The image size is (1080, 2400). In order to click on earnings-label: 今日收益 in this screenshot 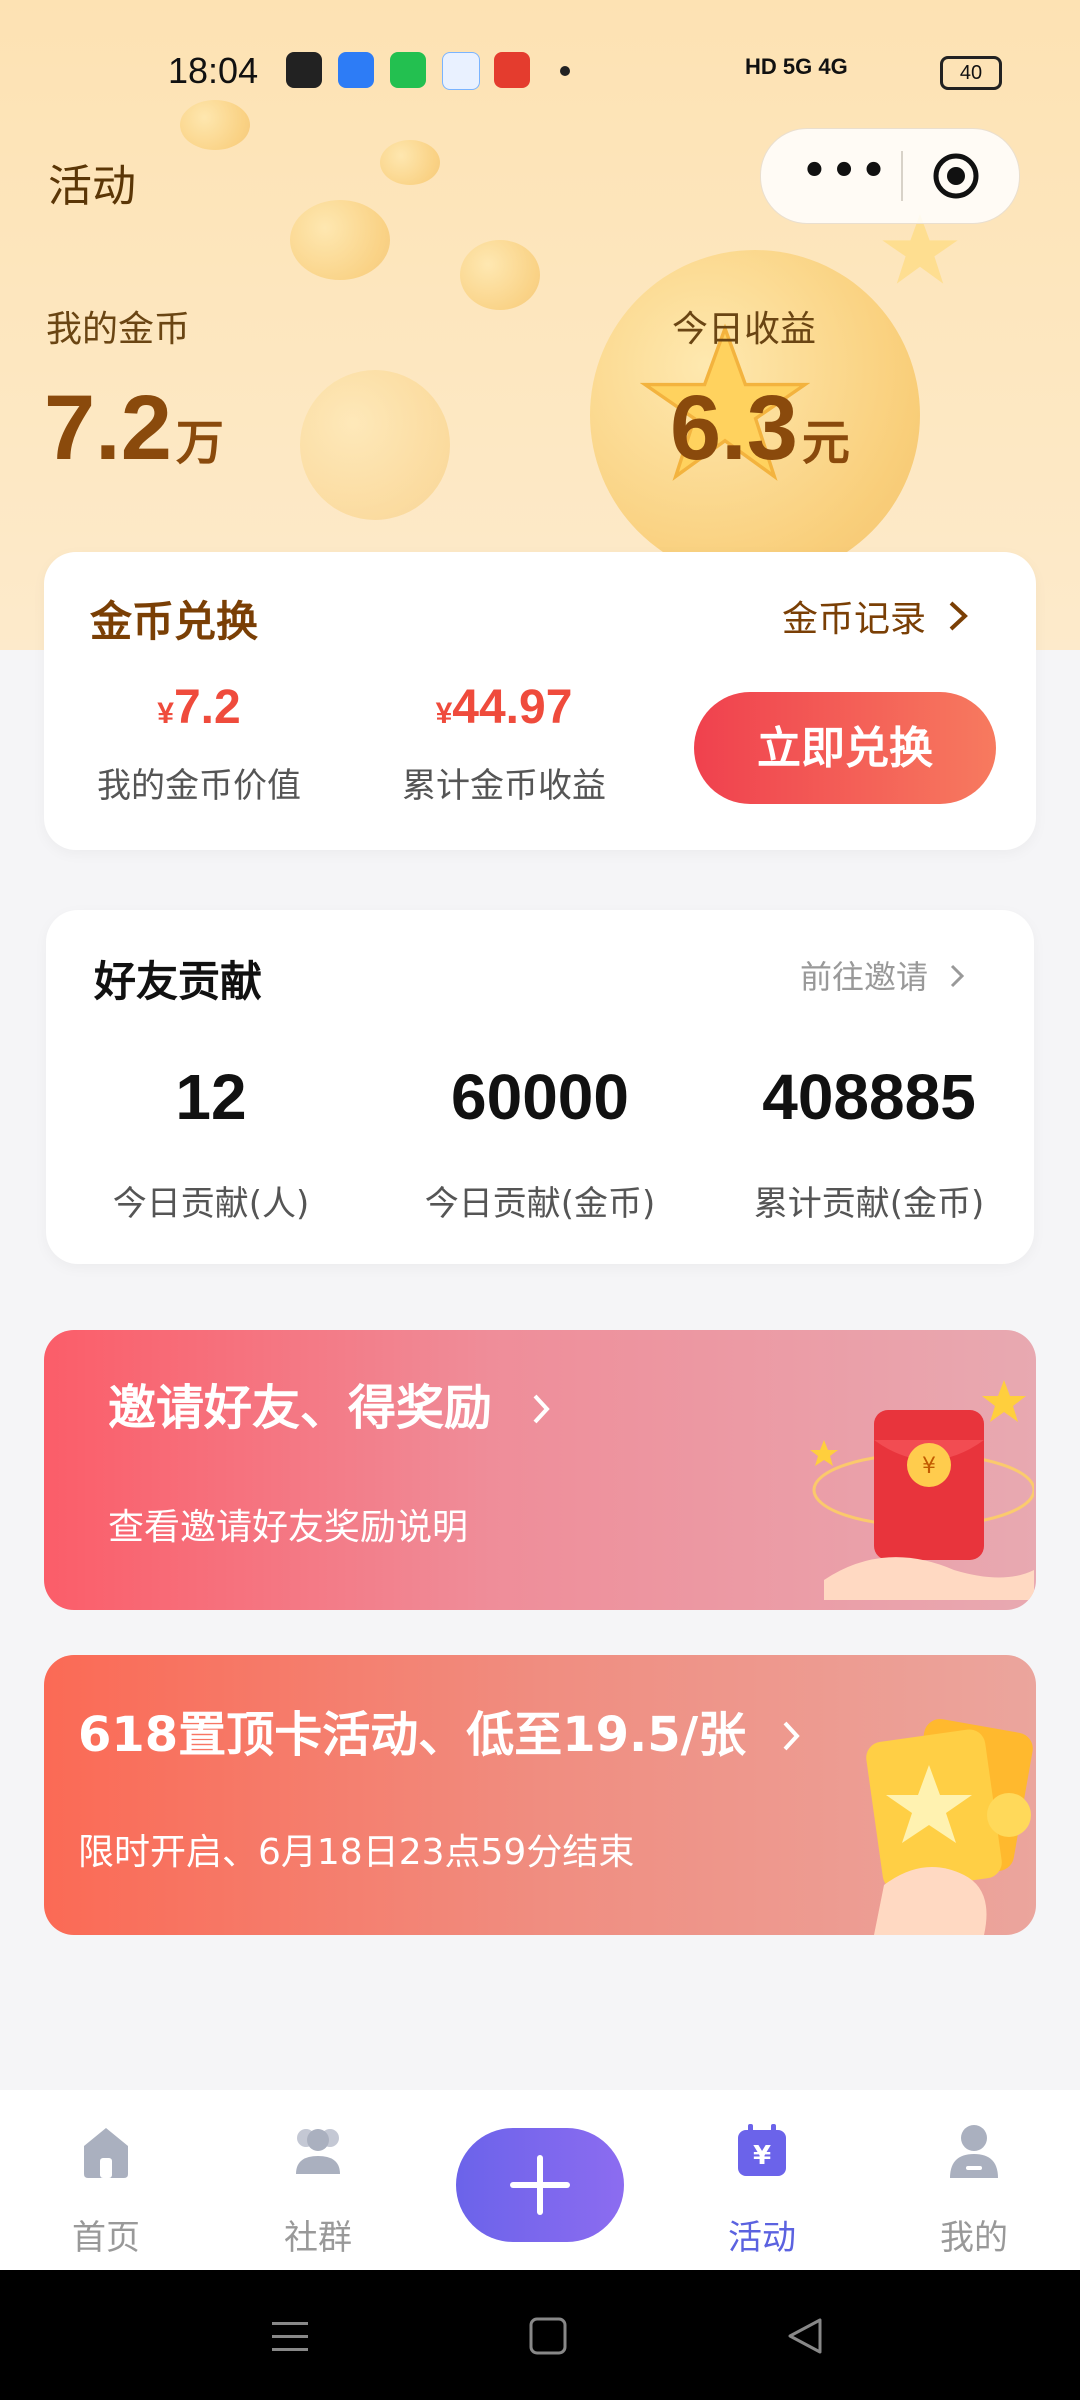, I will do `click(744, 329)`.